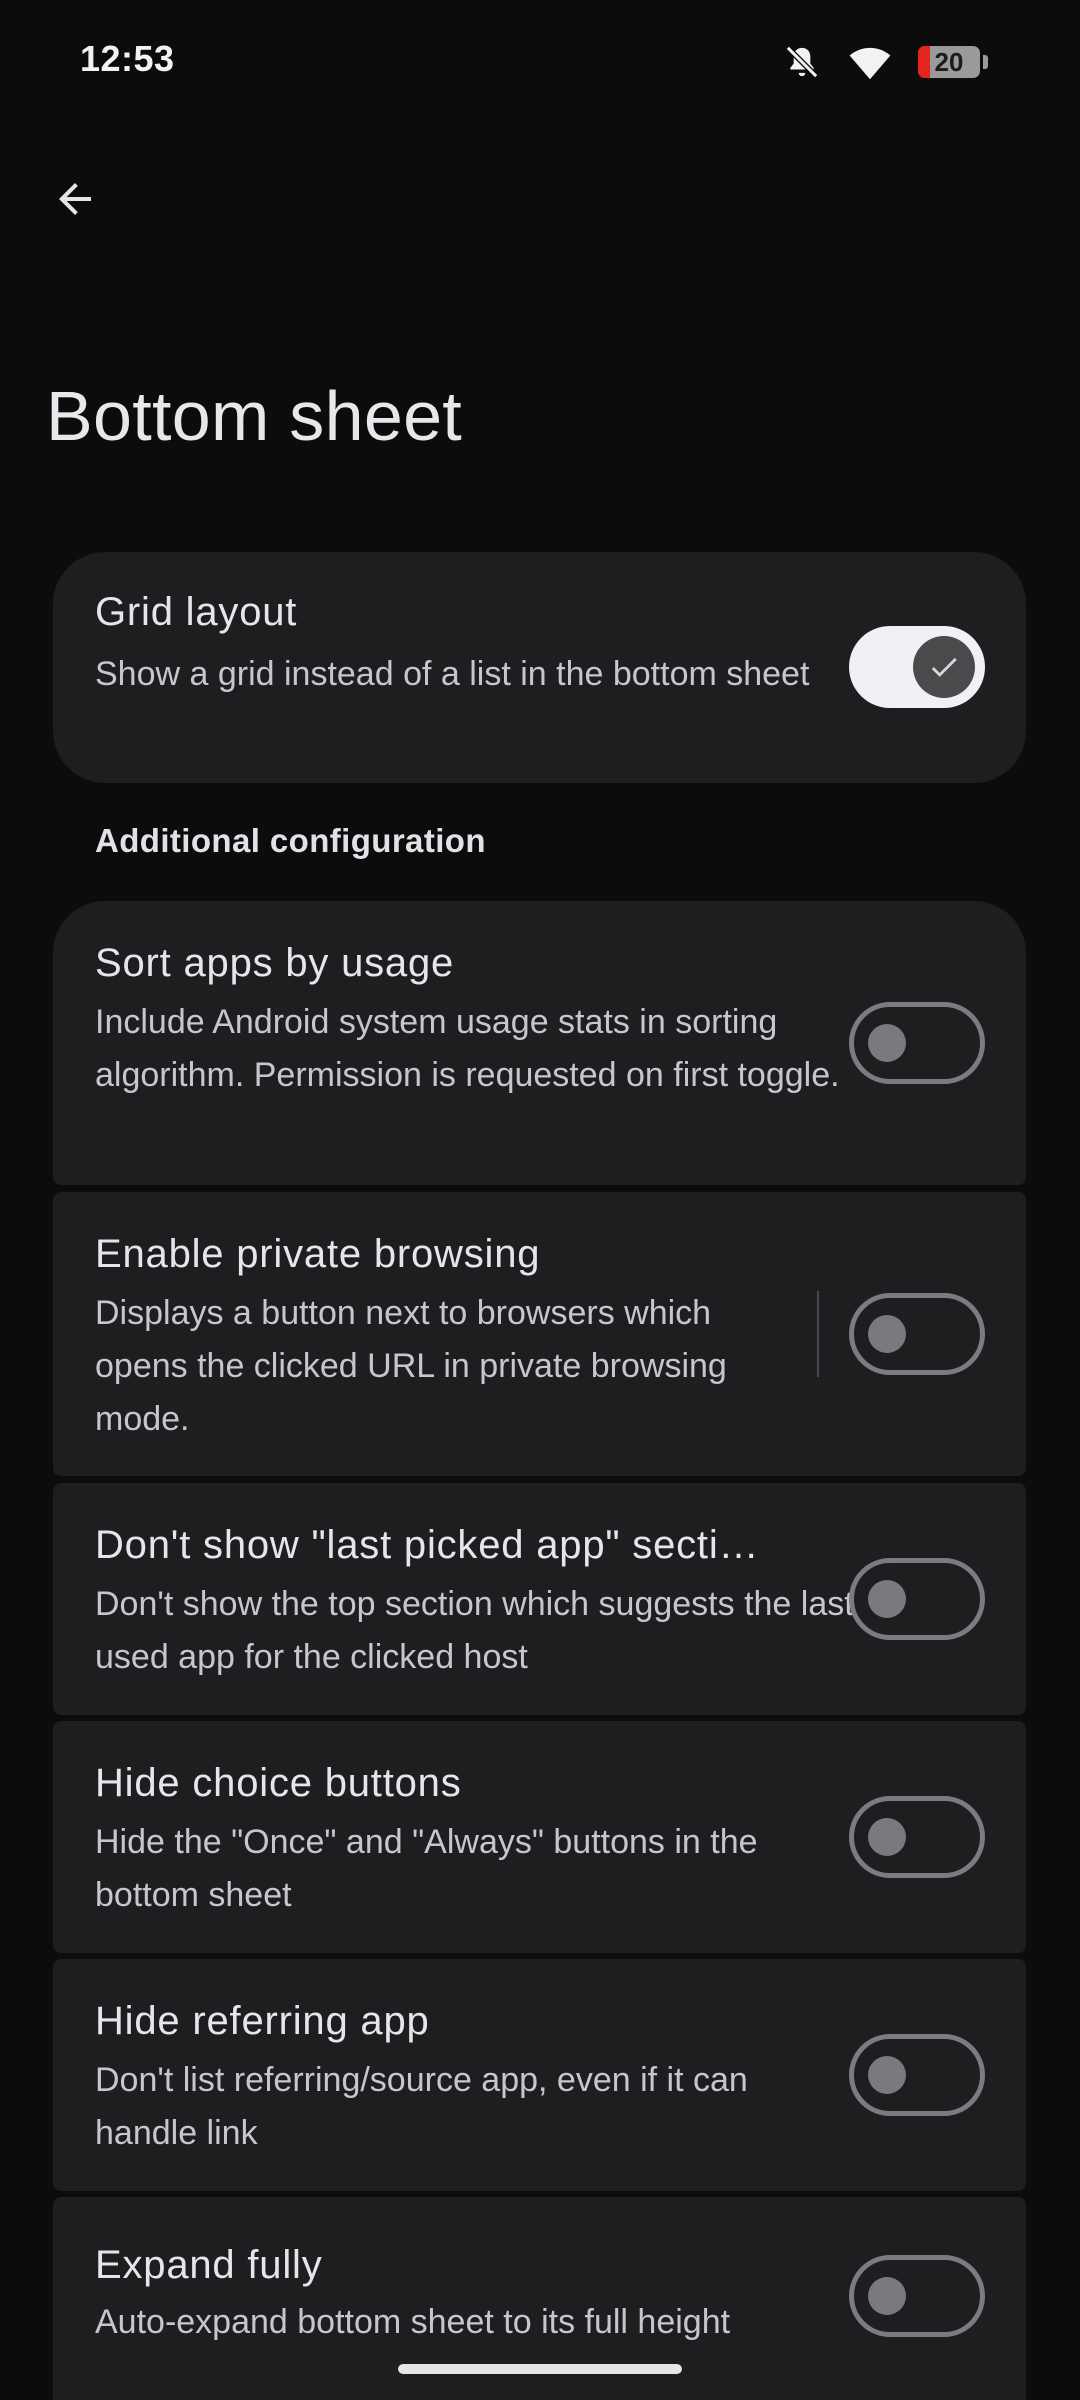 This screenshot has width=1080, height=2400. Describe the element at coordinates (917, 1837) in the screenshot. I see `hide-choice-buttons-toggle` at that location.